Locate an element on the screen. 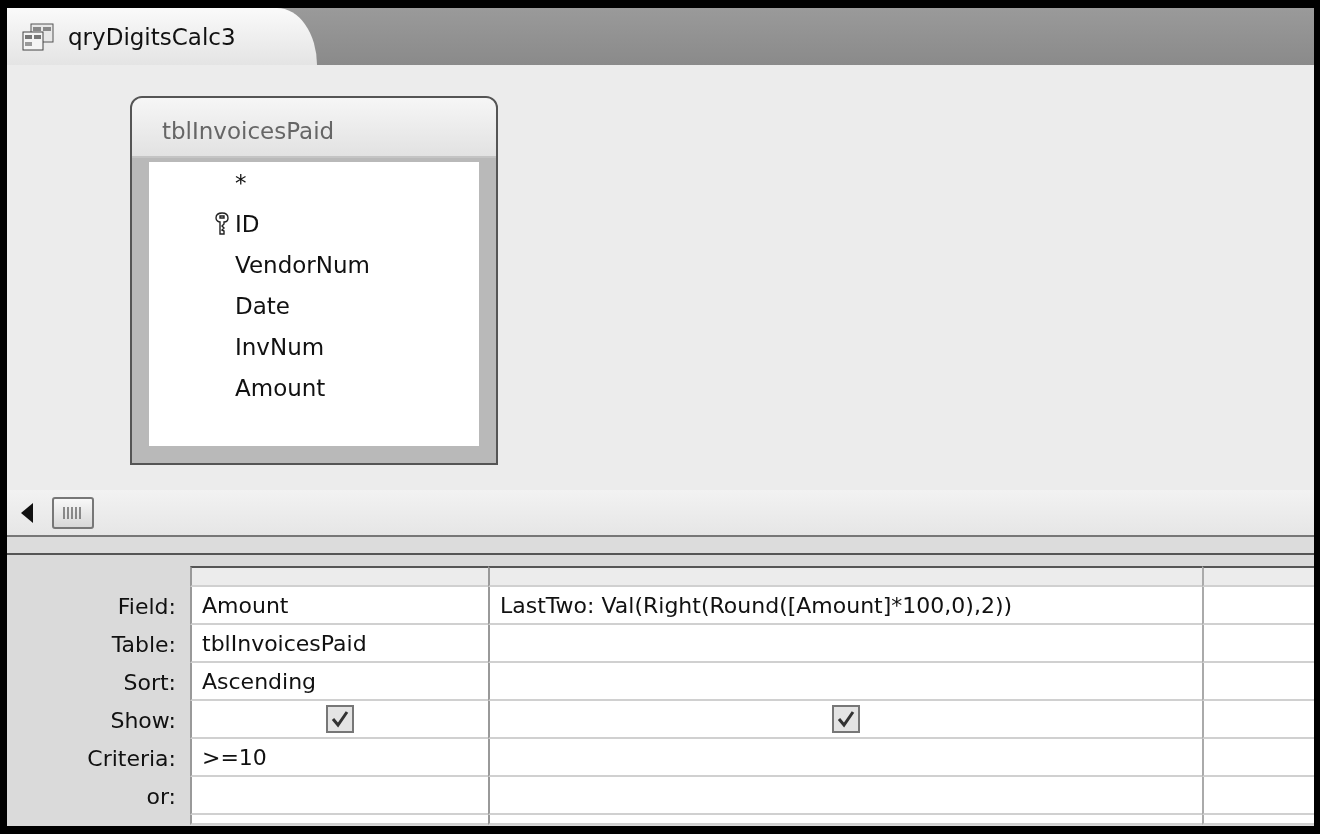 The image size is (1320, 834). grid-cell: LastTwo: Val(Right(Round([Amount]*100,0),2)) is located at coordinates (845, 606).